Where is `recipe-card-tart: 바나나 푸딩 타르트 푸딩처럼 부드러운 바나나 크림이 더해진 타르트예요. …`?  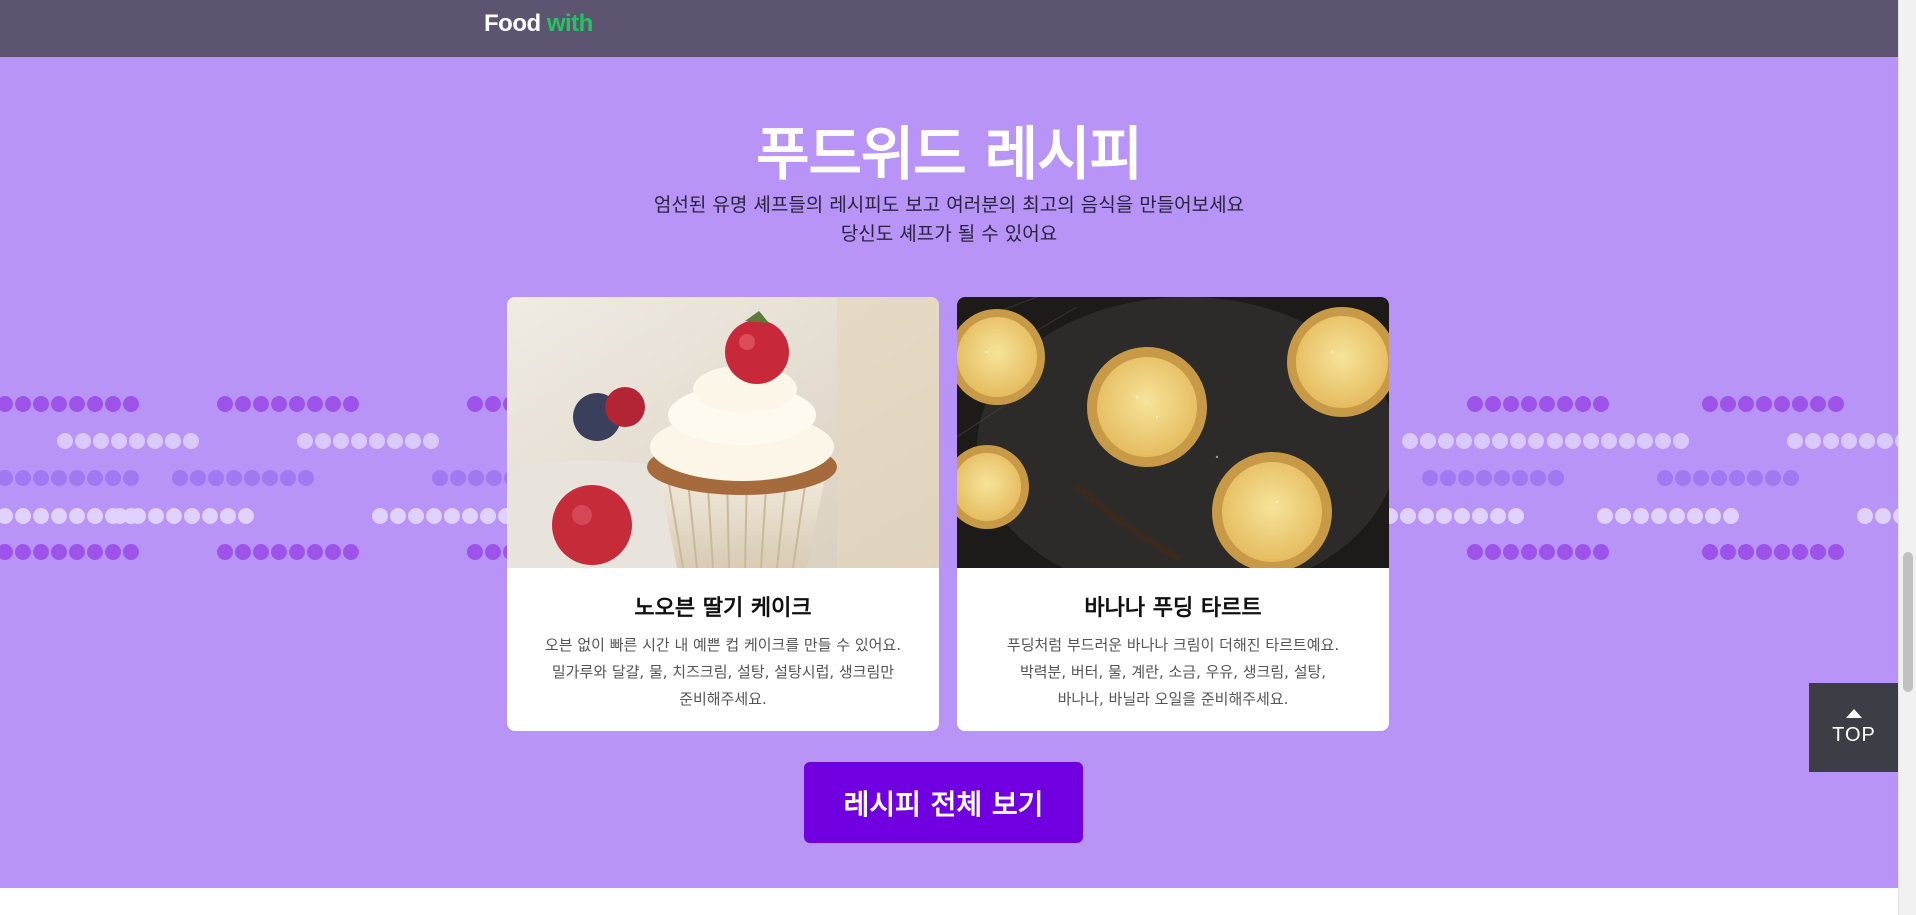 recipe-card-tart: 바나나 푸딩 타르트 푸딩처럼 부드러운 바나나 크림이 더해진 타르트예요. … is located at coordinates (1173, 514).